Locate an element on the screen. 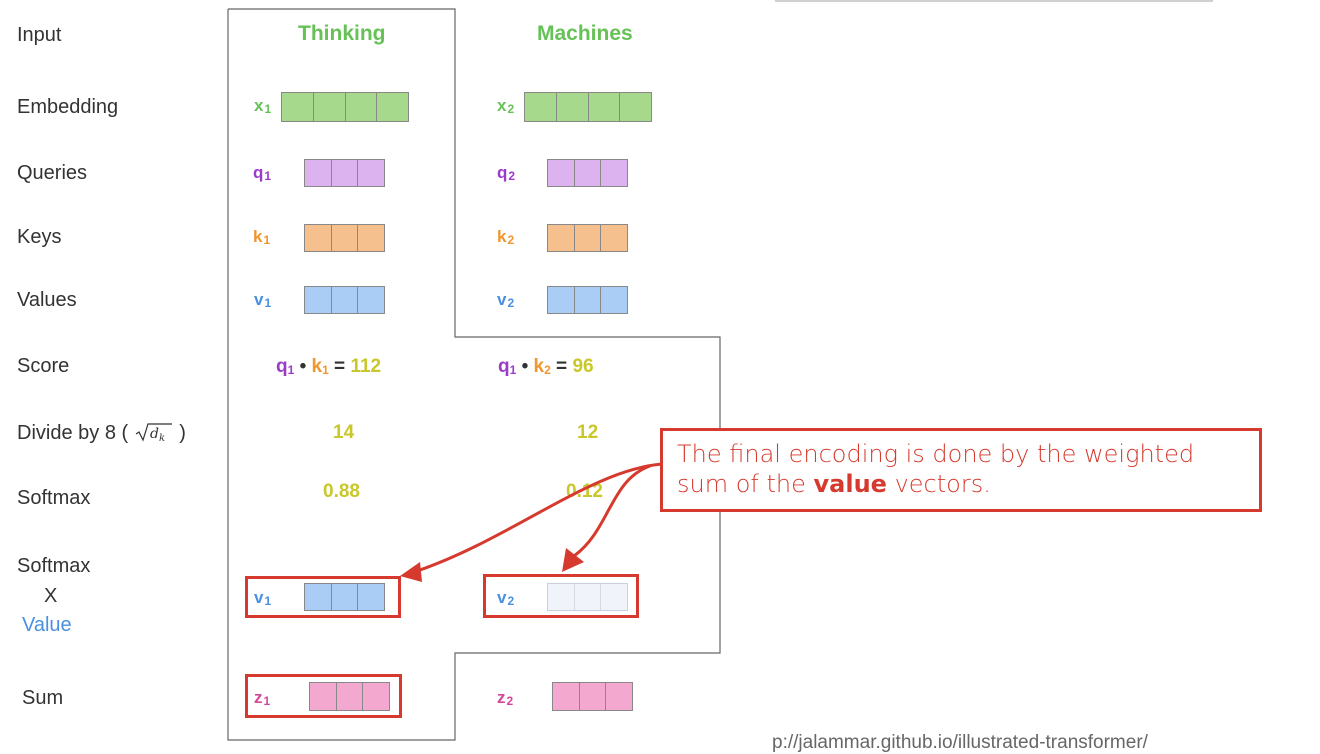 This screenshot has width=1320, height=754. score-2-eq: = is located at coordinates (561, 366).